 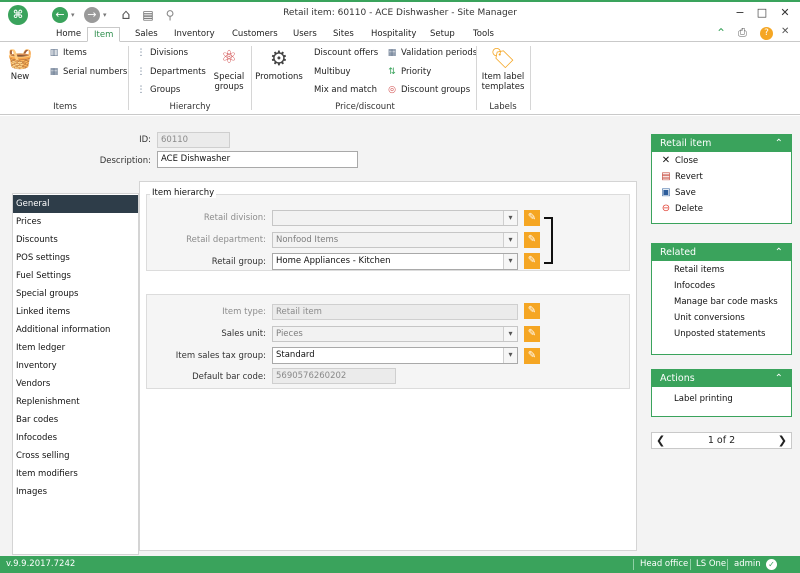 I want to click on groups-button: ⋮ Groups, so click(x=158, y=90).